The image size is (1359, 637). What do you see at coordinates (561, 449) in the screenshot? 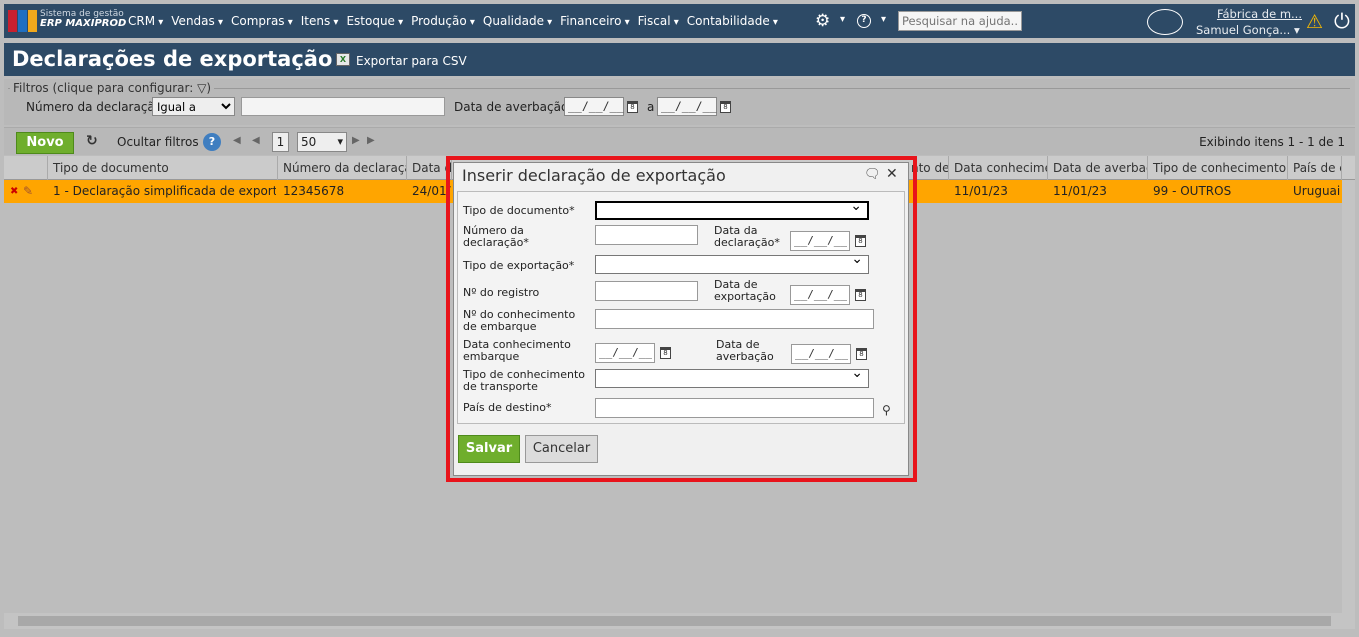
I see `cancel-button: Cancelar` at bounding box center [561, 449].